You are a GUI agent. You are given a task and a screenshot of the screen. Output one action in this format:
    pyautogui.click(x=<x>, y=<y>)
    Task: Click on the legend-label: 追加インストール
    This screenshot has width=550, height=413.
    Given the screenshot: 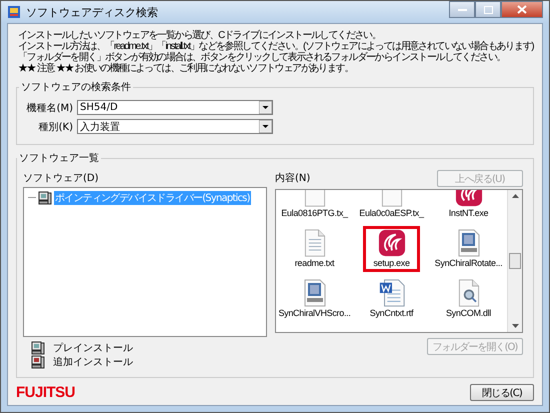 What is the action you would take?
    pyautogui.click(x=93, y=362)
    